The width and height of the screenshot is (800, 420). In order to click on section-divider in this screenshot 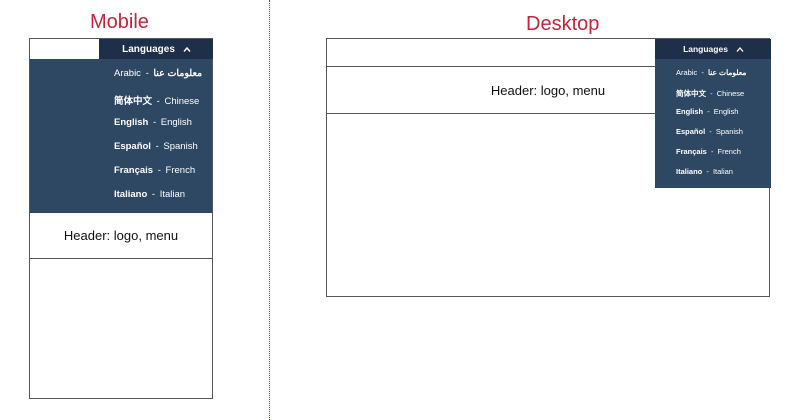, I will do `click(269, 210)`.